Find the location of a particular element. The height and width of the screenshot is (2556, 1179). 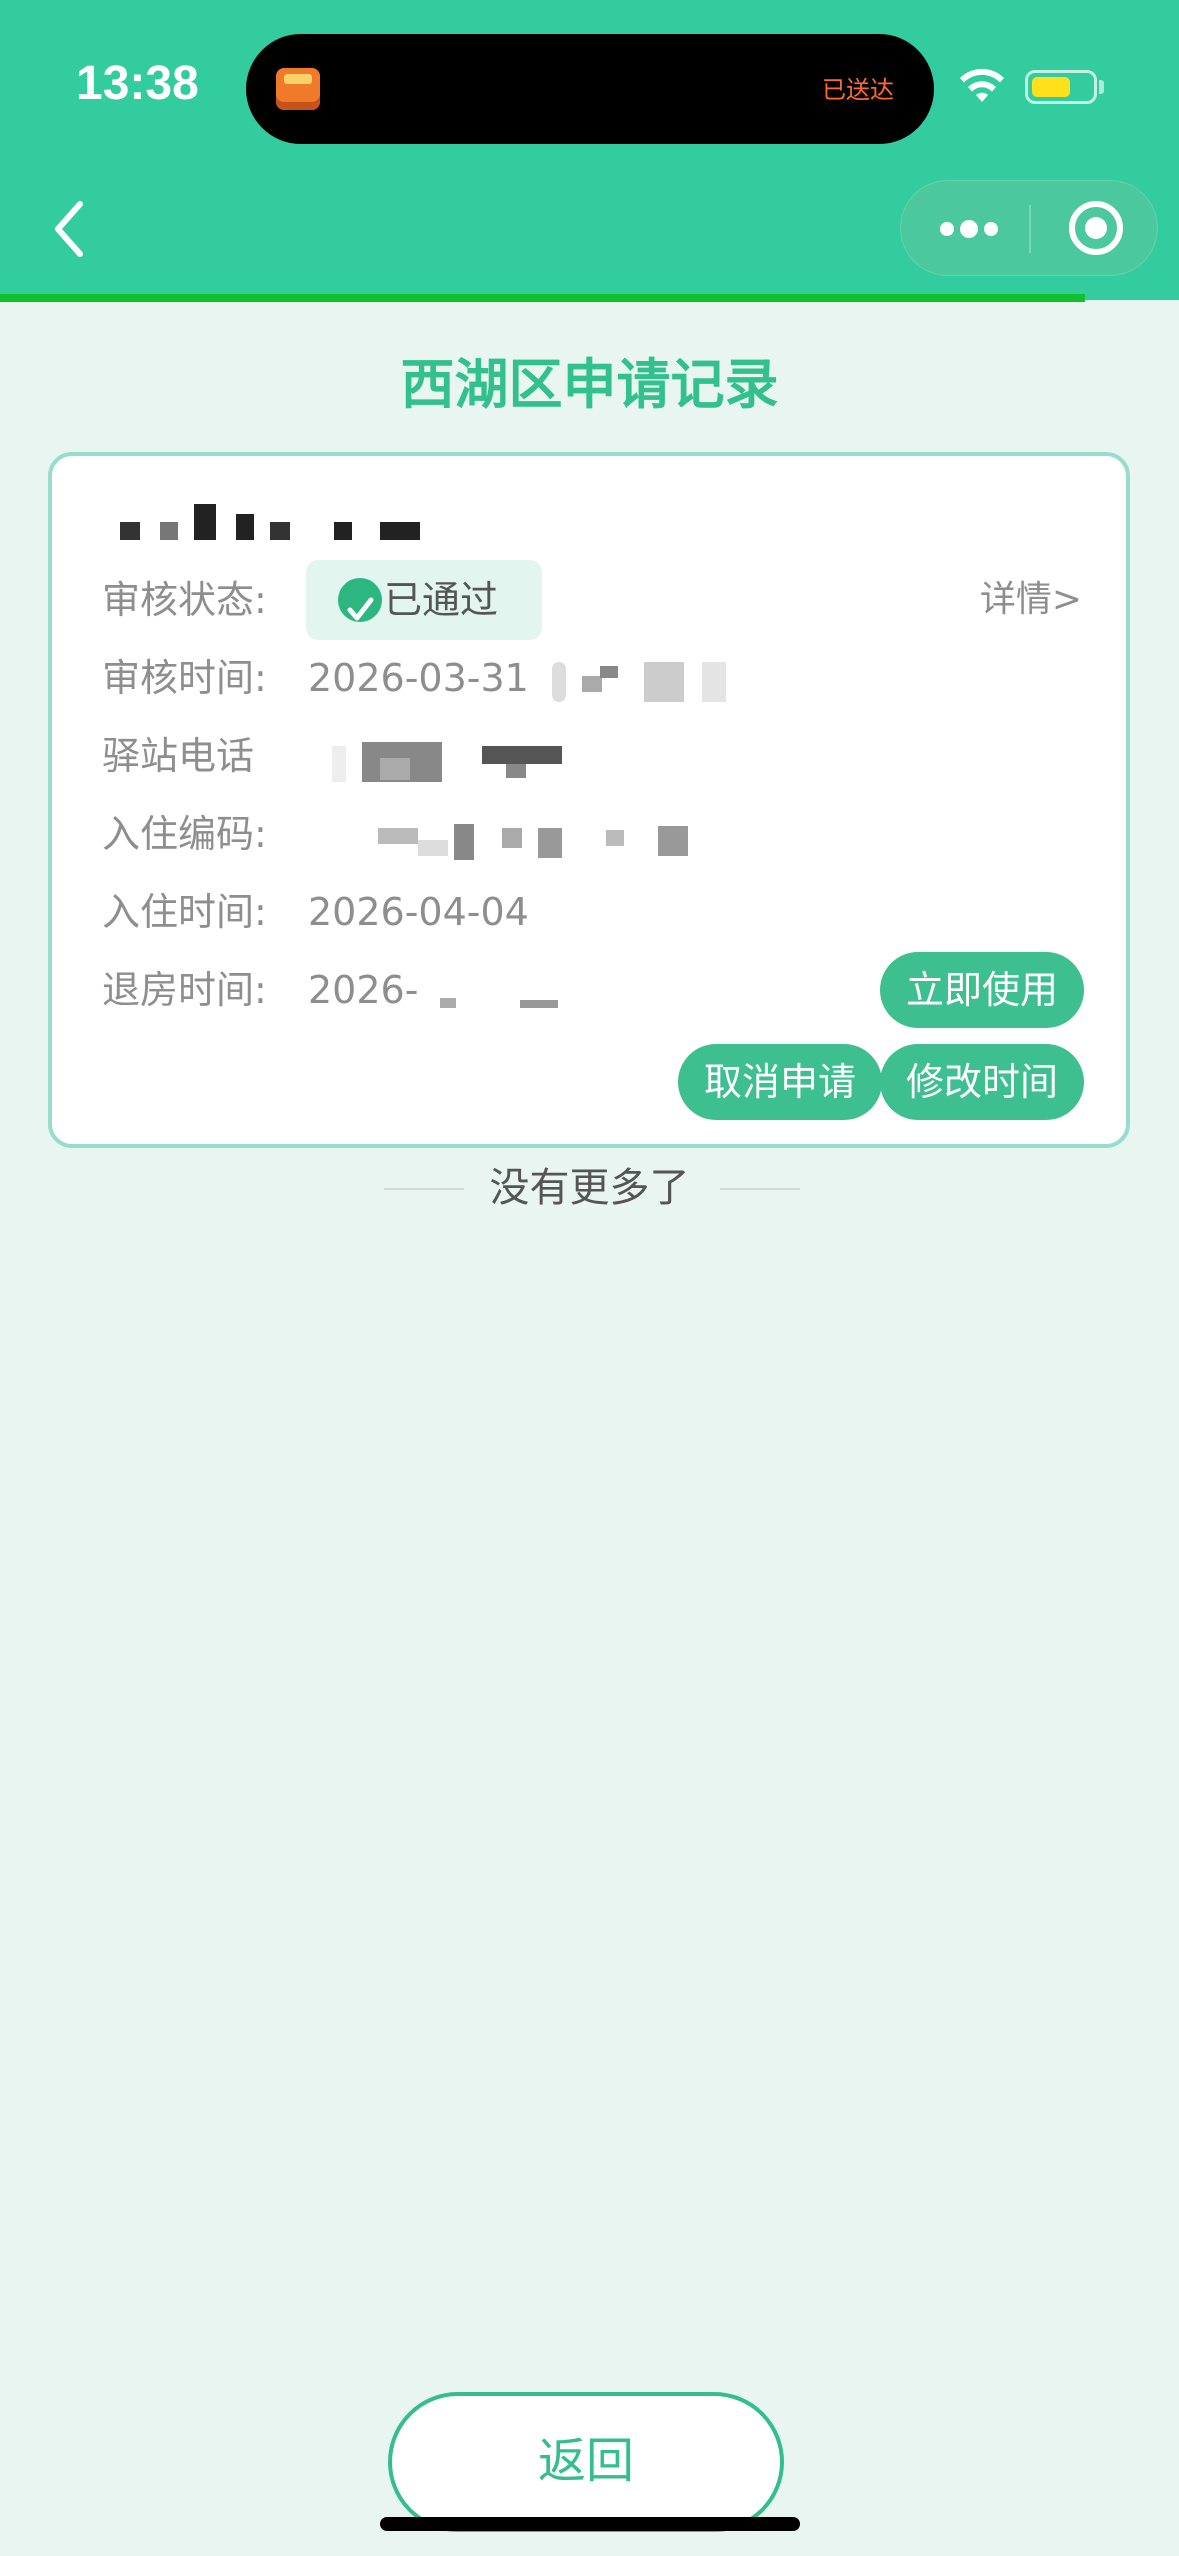

battery-cap is located at coordinates (1101, 87).